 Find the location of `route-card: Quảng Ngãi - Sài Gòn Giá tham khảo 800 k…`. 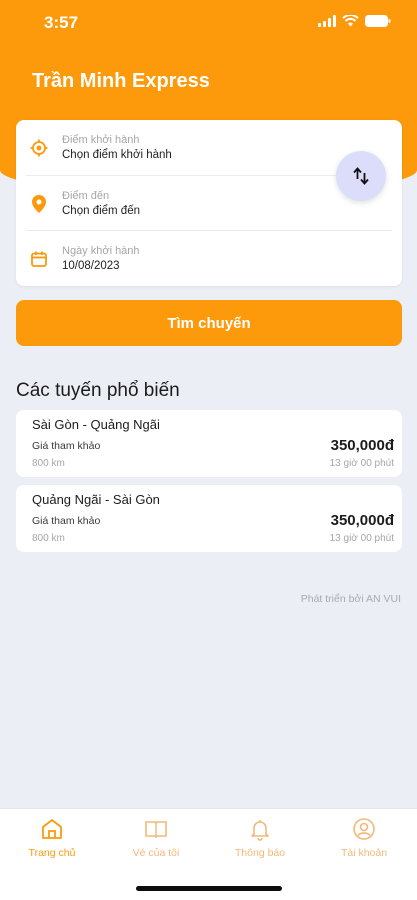

route-card: Quảng Ngãi - Sài Gòn Giá tham khảo 800 k… is located at coordinates (209, 518).